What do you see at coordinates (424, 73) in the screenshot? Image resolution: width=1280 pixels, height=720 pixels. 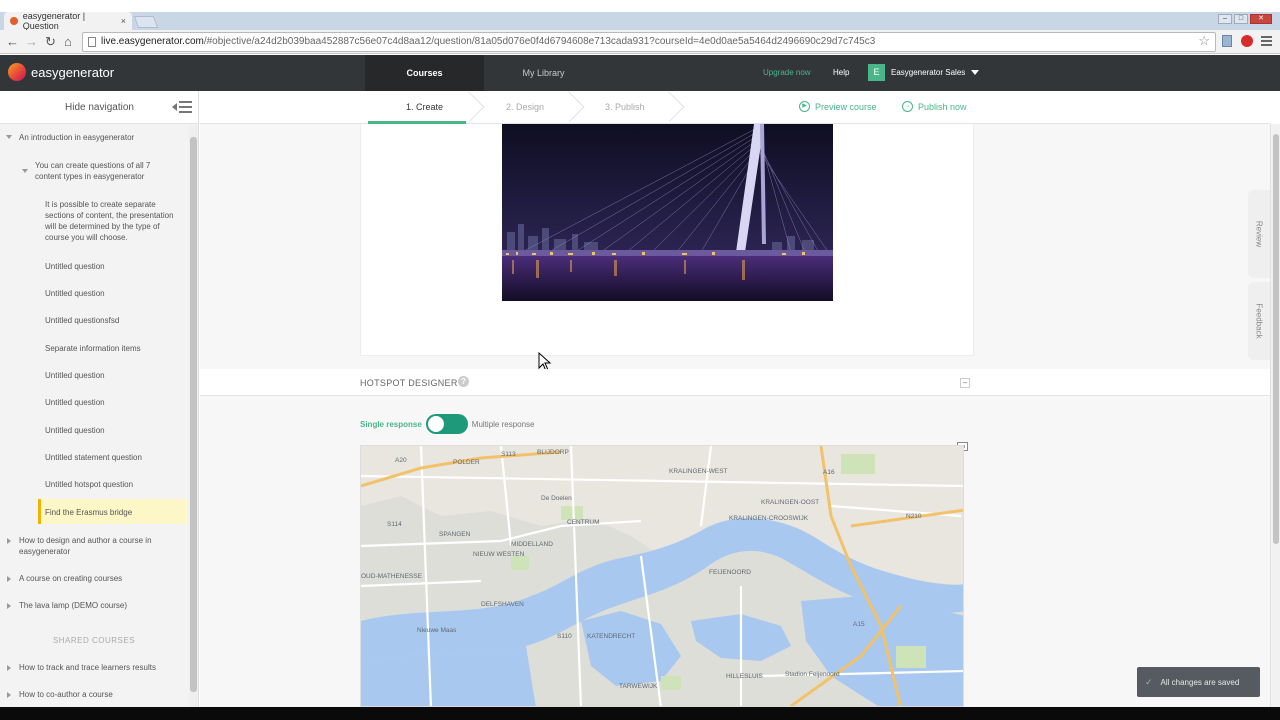 I see `nav-tab-courses: Courses` at bounding box center [424, 73].